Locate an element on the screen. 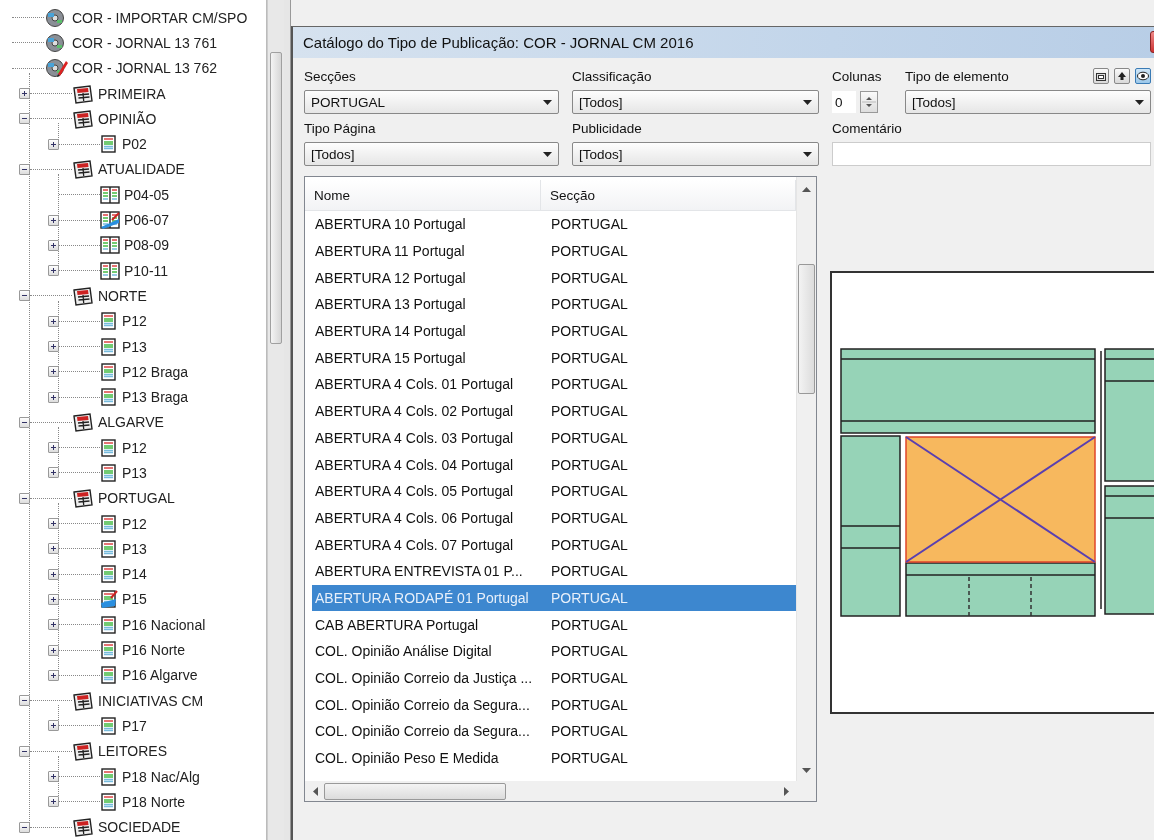 The width and height of the screenshot is (1154, 840). list-row: ABERTURA 4 Cols. 05 Portugal PORTUGAL is located at coordinates (554, 491).